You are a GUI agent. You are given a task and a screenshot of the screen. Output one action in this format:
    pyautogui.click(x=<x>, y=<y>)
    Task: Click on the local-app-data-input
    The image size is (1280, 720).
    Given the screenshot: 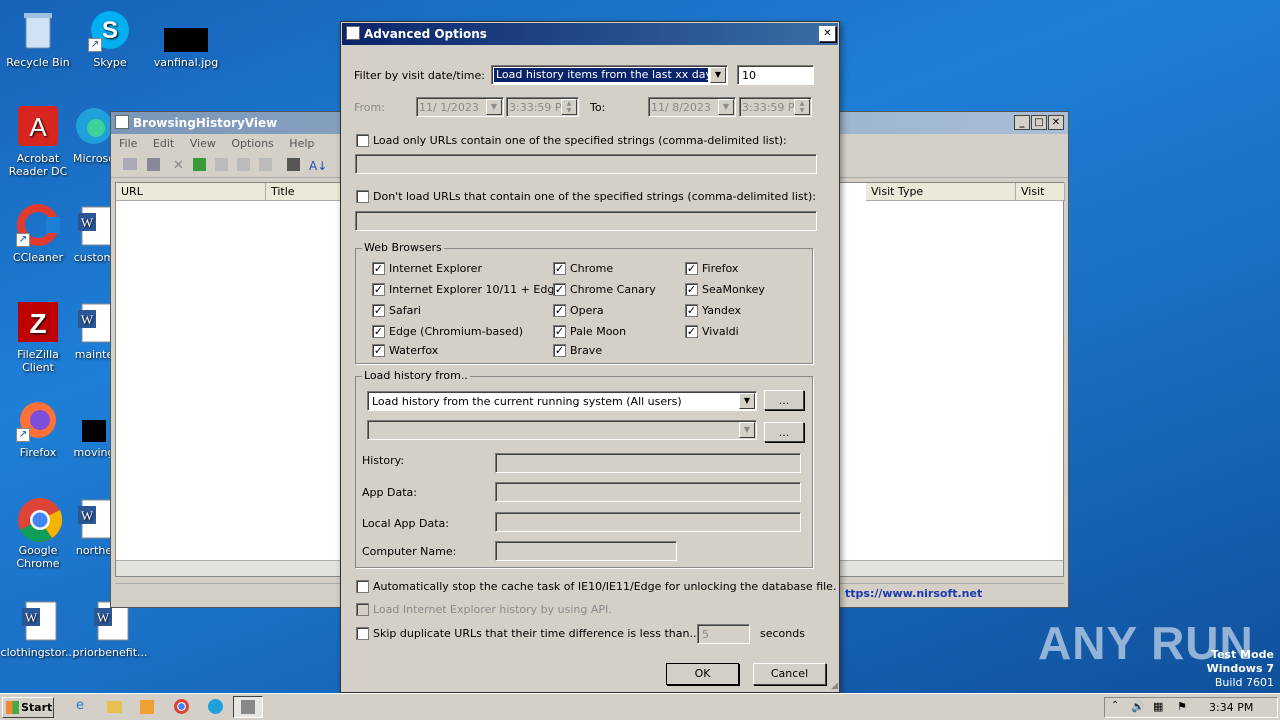 What is the action you would take?
    pyautogui.click(x=648, y=522)
    